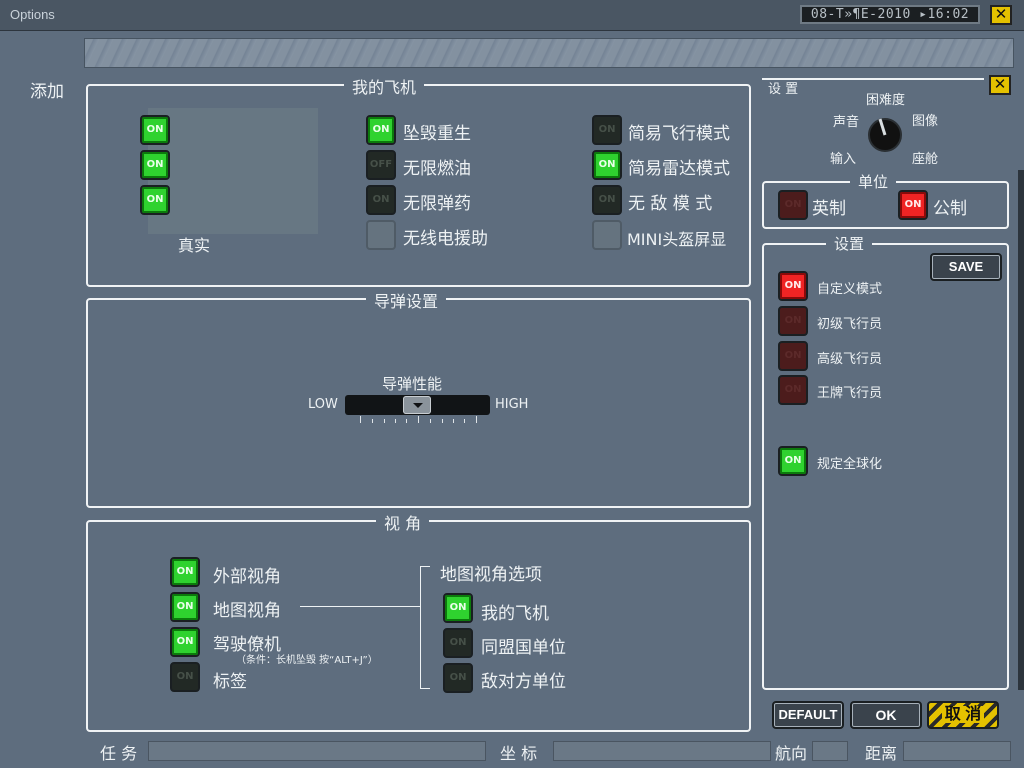 This screenshot has width=1024, height=768. I want to click on realism-toggle-2: ON, so click(155, 165).